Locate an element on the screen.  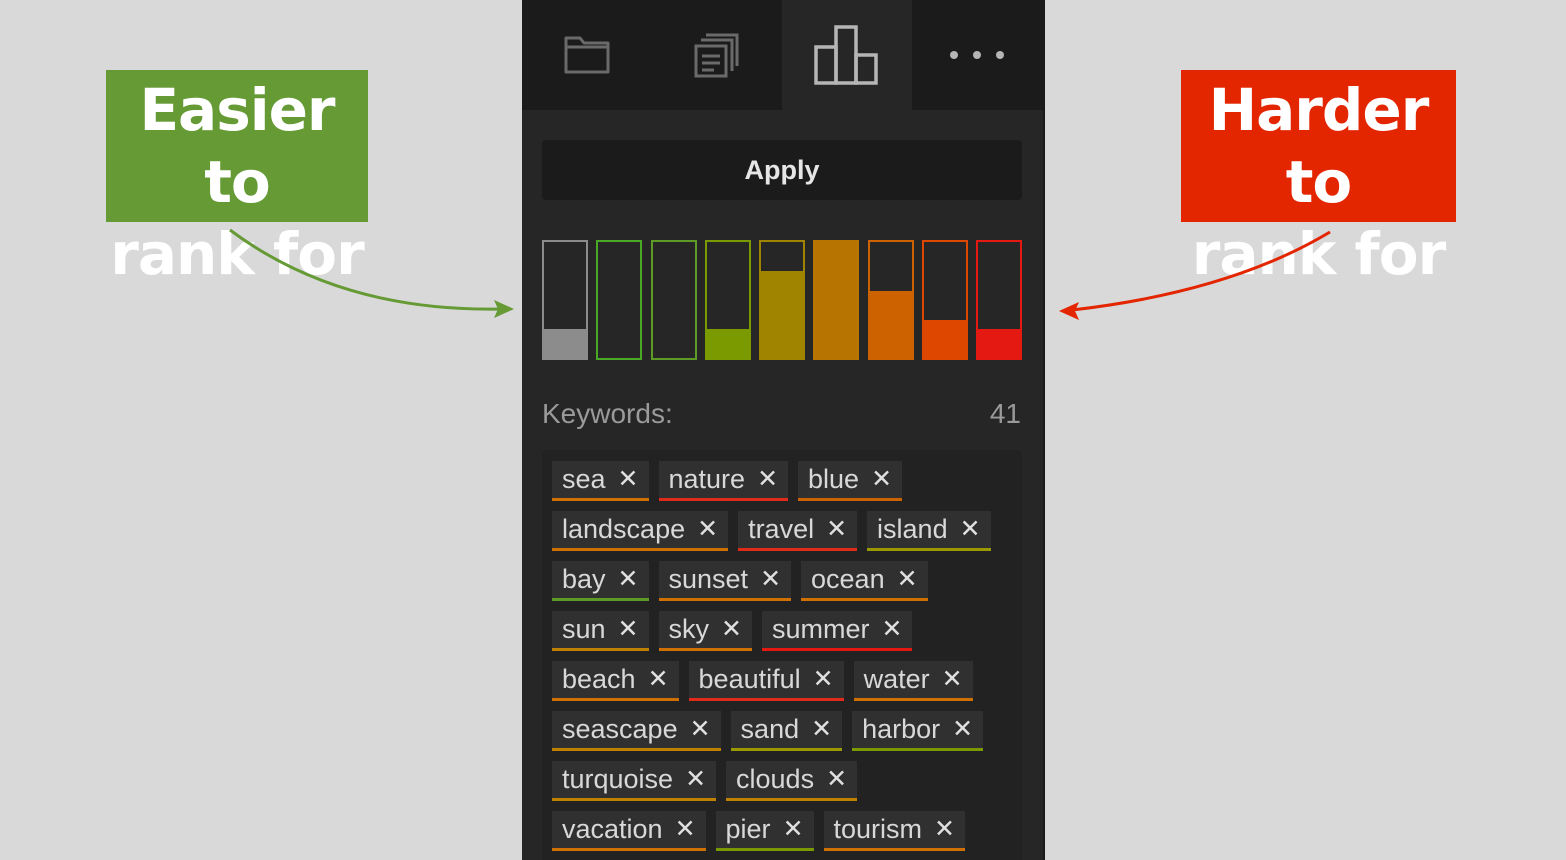
keyword-tag: beautiful ✕ is located at coordinates (766, 681).